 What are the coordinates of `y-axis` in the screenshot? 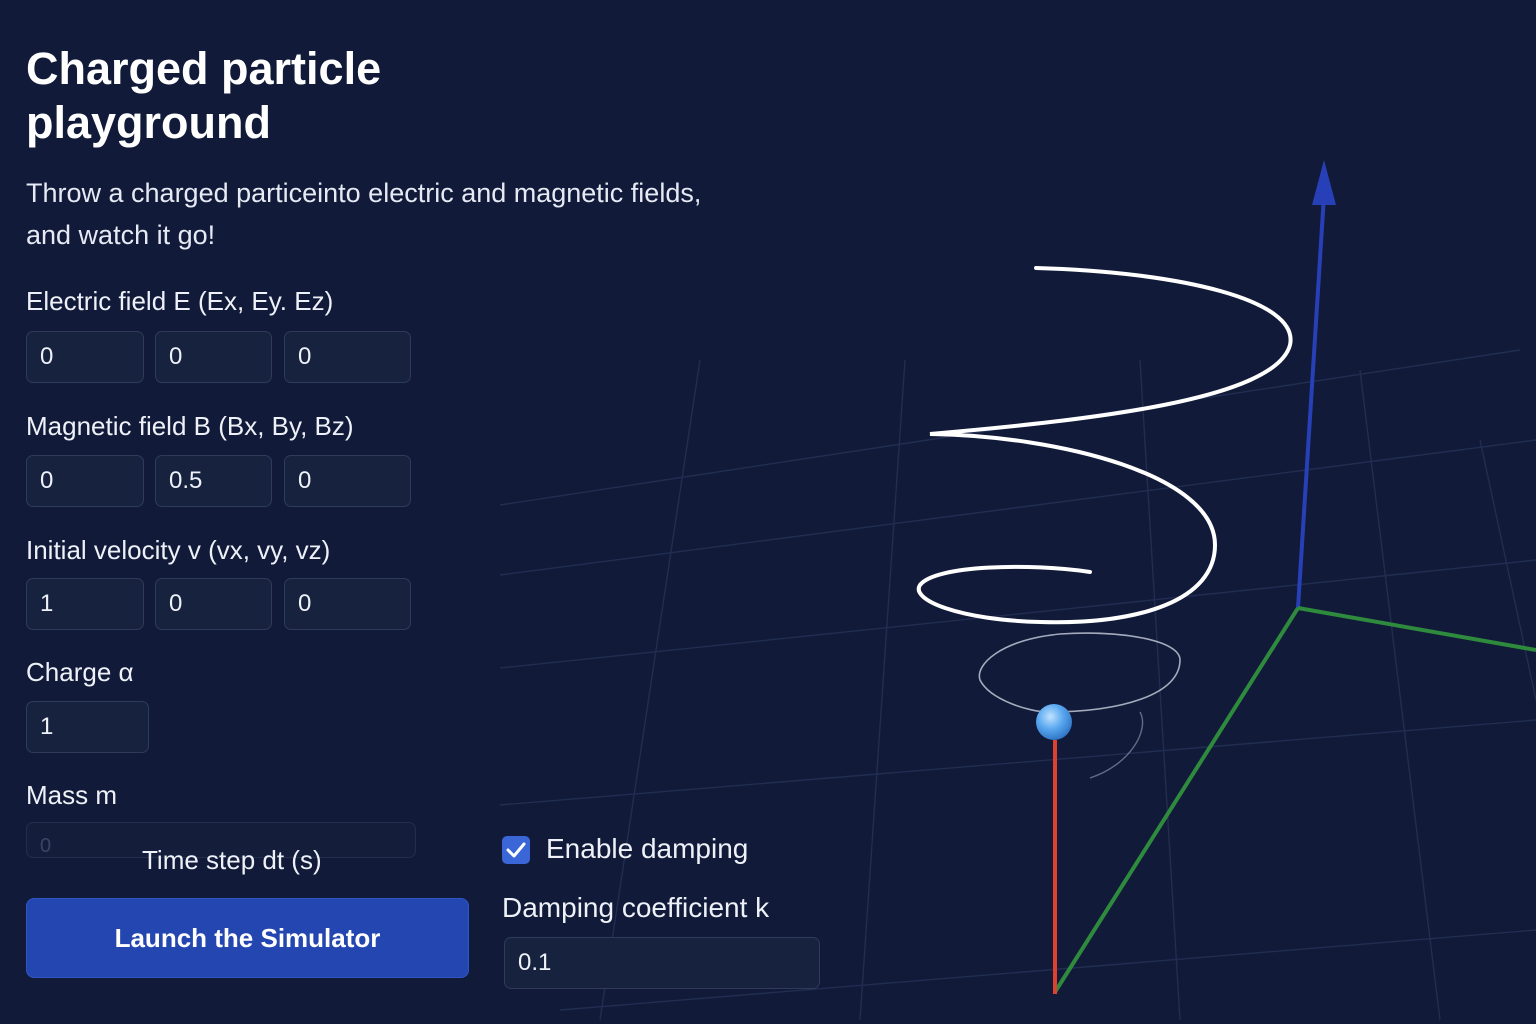 It's located at (1416, 629).